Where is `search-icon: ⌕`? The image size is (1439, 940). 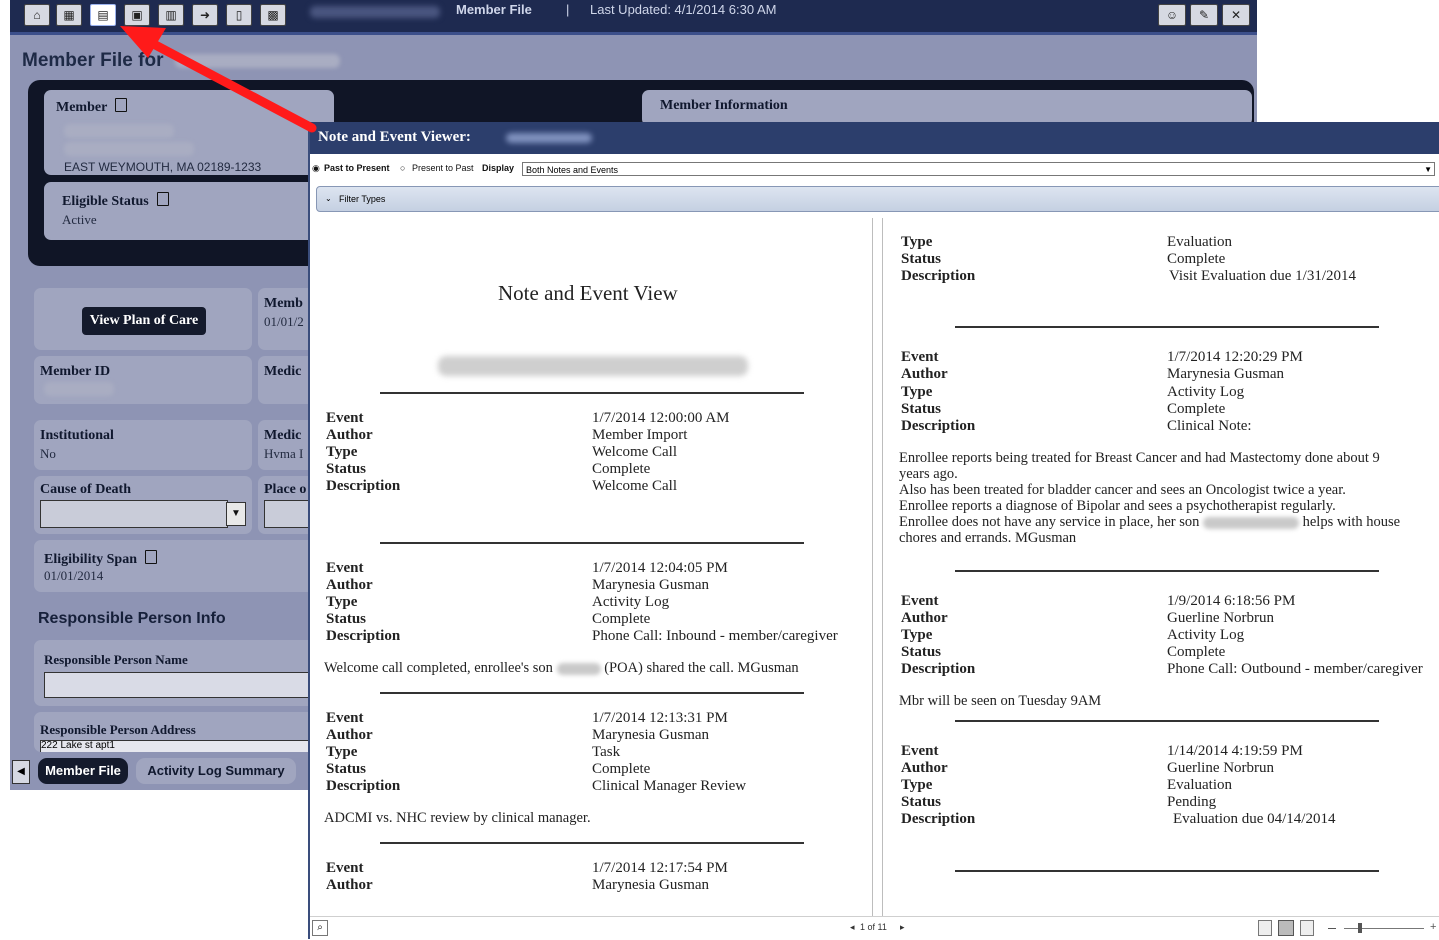
search-icon: ⌕ is located at coordinates (320, 928).